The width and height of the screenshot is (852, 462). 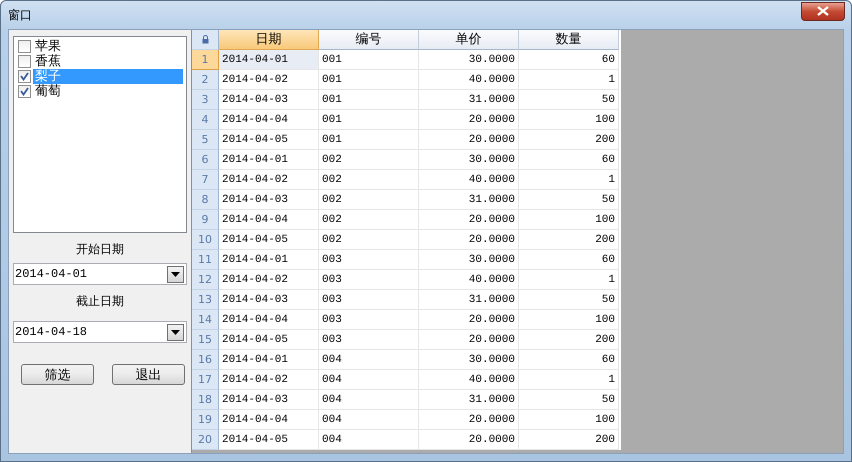 What do you see at coordinates (205, 160) in the screenshot?
I see `row-header: 6` at bounding box center [205, 160].